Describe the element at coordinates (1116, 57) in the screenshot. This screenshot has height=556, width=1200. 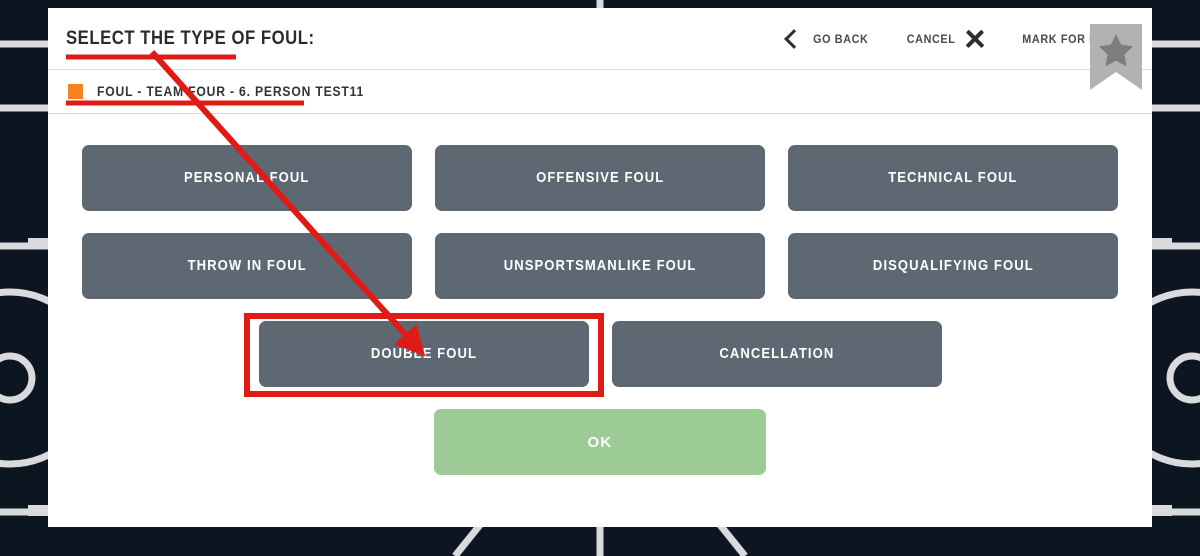
I see `bookmark-star-icon` at that location.